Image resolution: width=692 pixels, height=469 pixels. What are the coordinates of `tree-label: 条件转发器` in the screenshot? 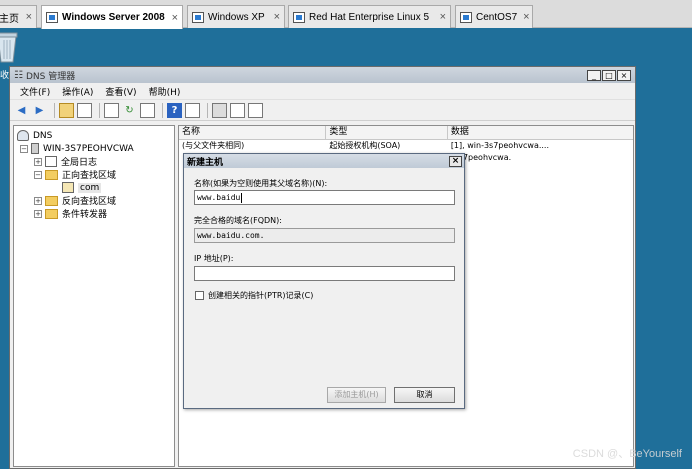 It's located at (85, 215).